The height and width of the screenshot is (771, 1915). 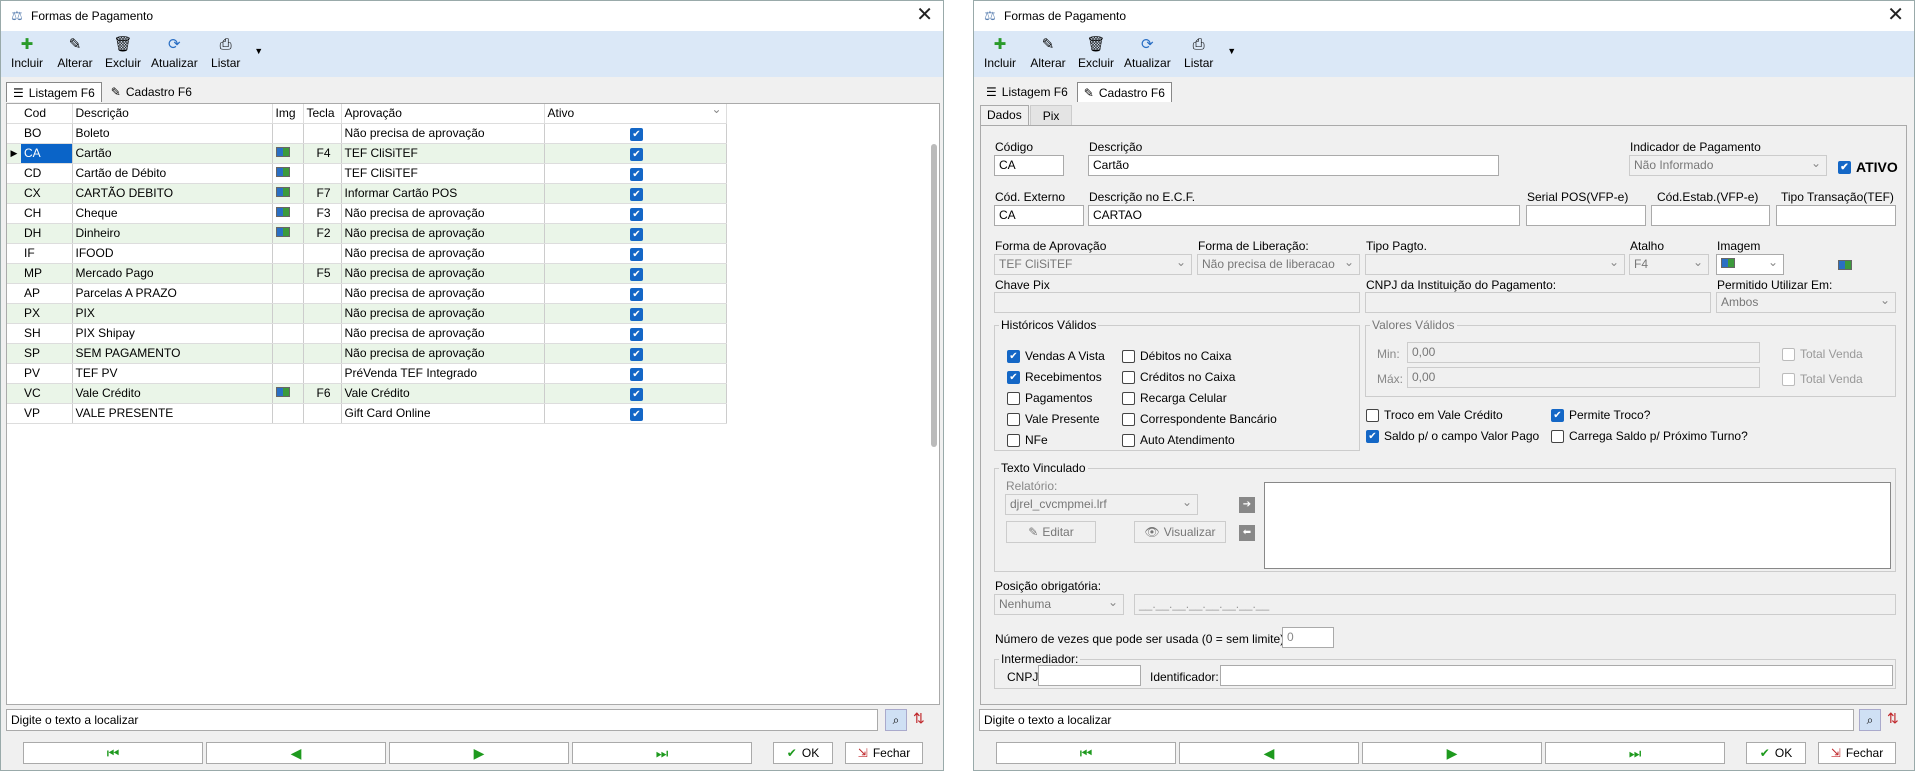 I want to click on col-cod-header: Cod, so click(x=47, y=114).